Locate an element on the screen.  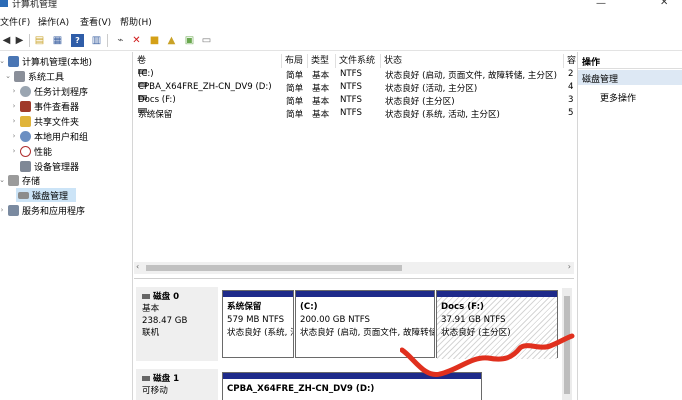
tree-item-task-scheduler: › 任务计划程序 is located at coordinates (49, 91).